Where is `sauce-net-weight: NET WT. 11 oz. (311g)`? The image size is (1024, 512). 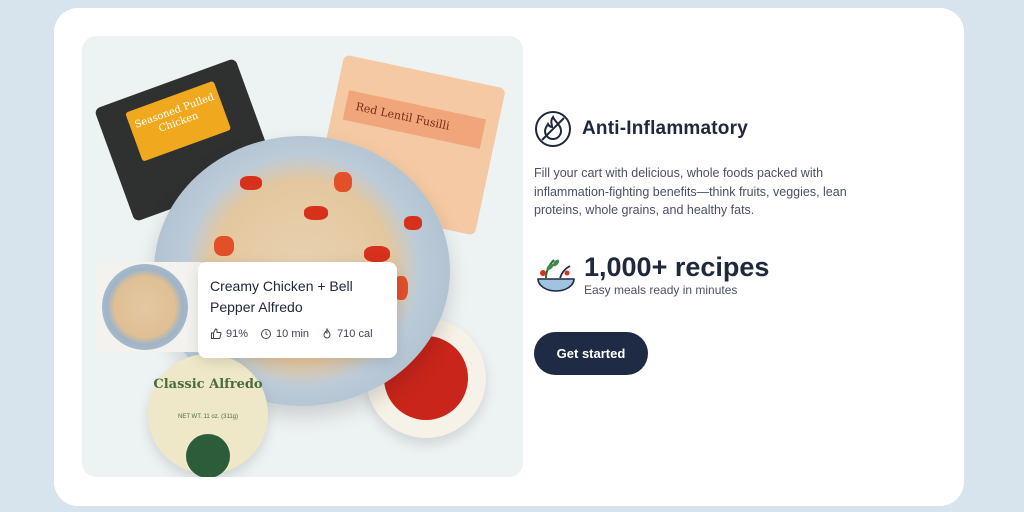
sauce-net-weight: NET WT. 11 oz. (311g) is located at coordinates (208, 417).